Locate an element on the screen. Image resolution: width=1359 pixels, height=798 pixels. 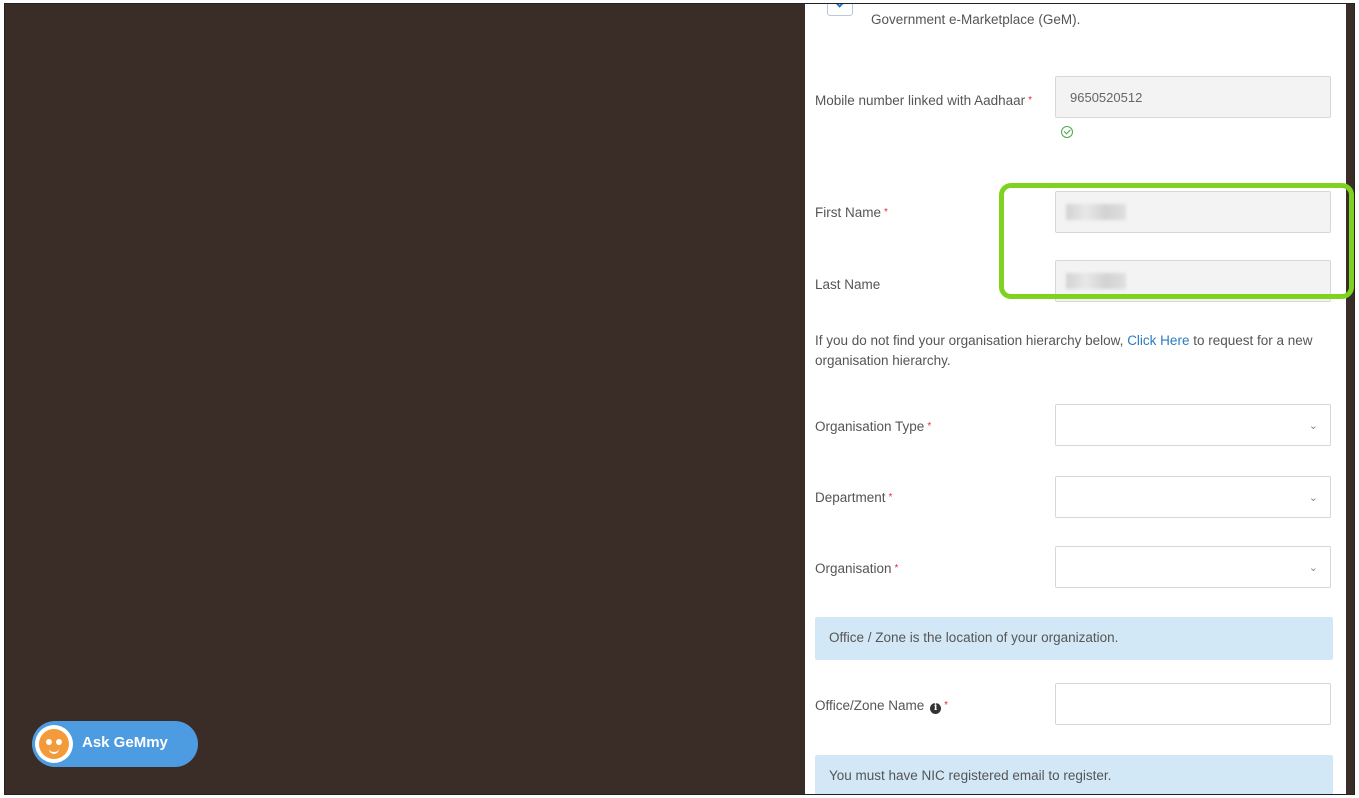
org-type-label-text: Organisation Type is located at coordinates (870, 426).